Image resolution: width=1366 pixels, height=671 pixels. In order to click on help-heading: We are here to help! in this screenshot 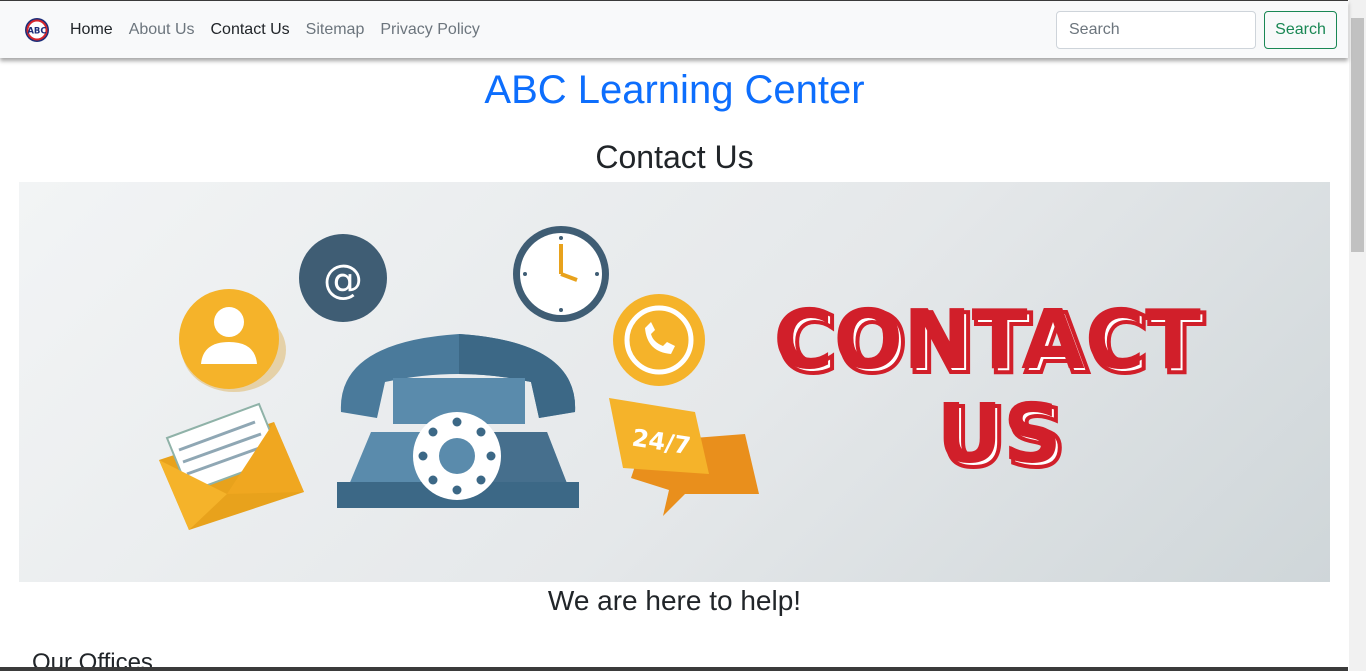, I will do `click(674, 600)`.